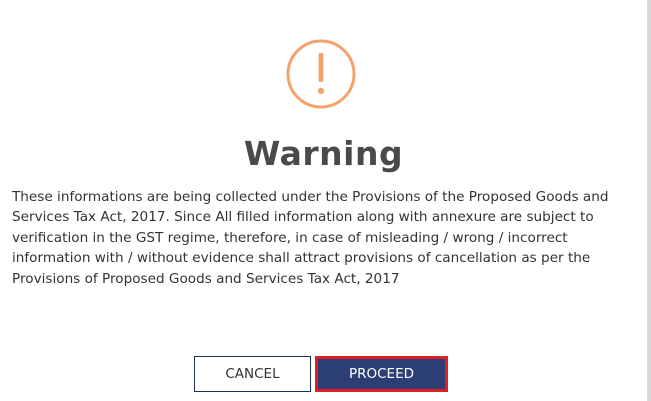  I want to click on warning-exclamation-circle-icon, so click(321, 74).